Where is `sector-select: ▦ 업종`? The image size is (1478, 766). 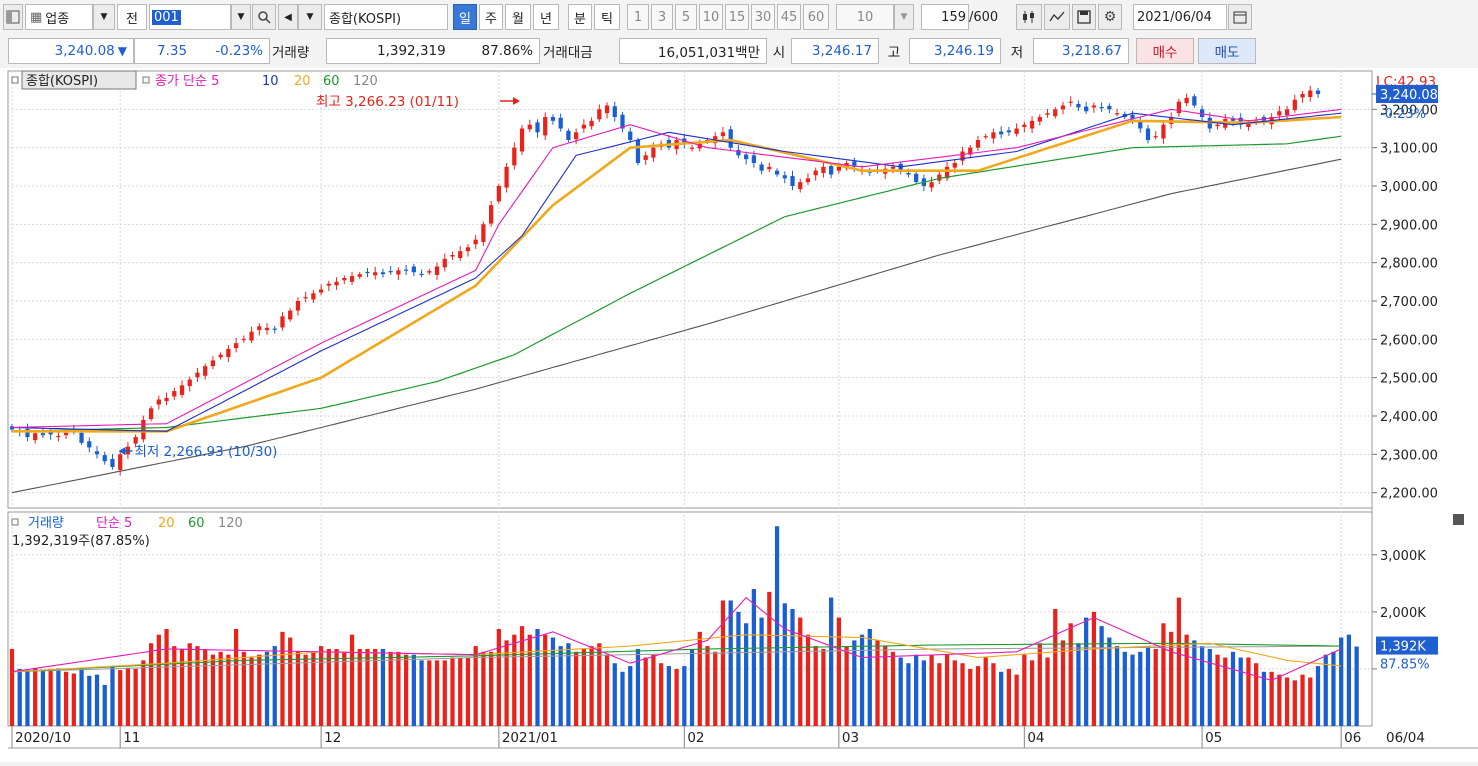 sector-select: ▦ 업종 is located at coordinates (59, 17).